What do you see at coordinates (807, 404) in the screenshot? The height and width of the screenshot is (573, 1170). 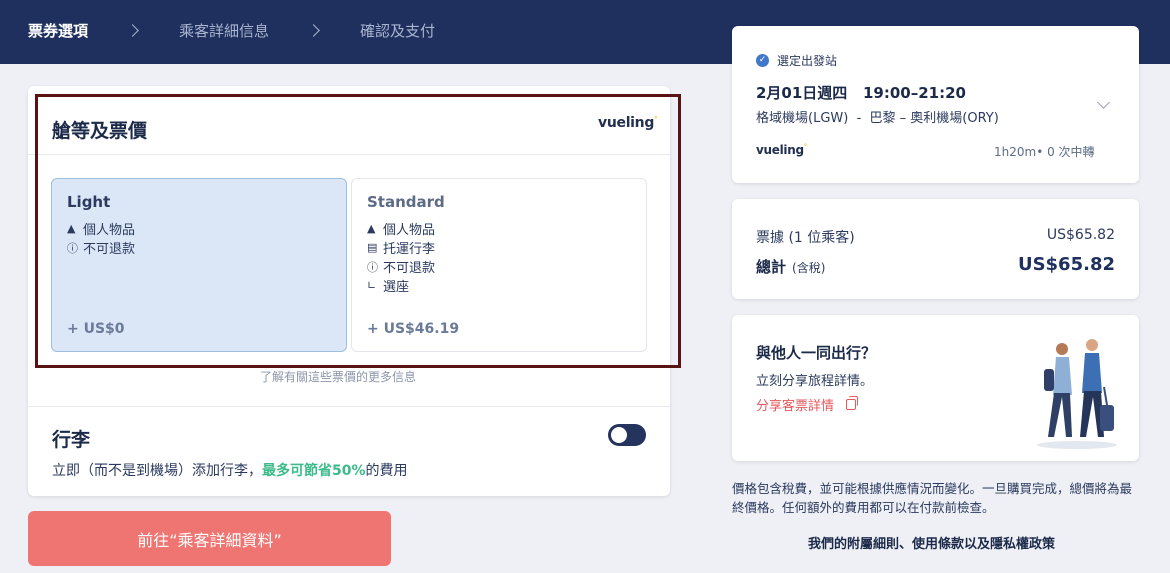 I see `share-ticket-link: 分享客票詳情` at bounding box center [807, 404].